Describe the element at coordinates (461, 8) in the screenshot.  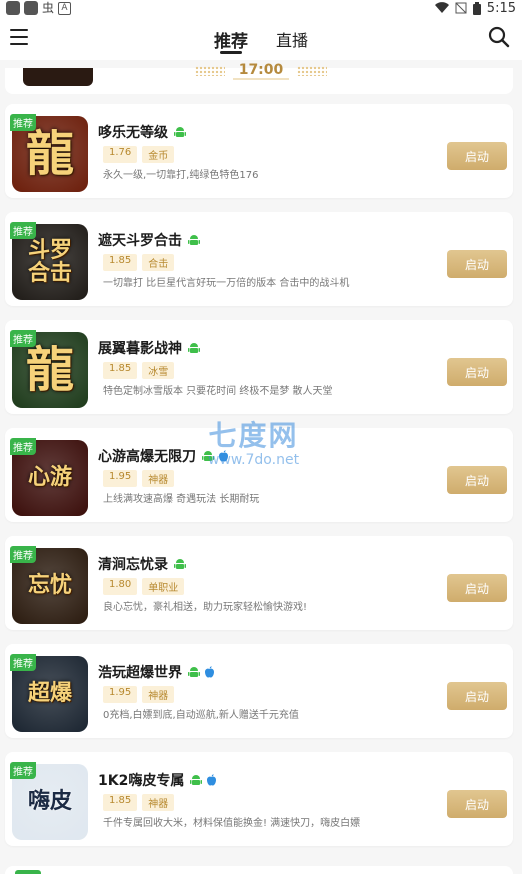
I see `no-signal-icon` at that location.